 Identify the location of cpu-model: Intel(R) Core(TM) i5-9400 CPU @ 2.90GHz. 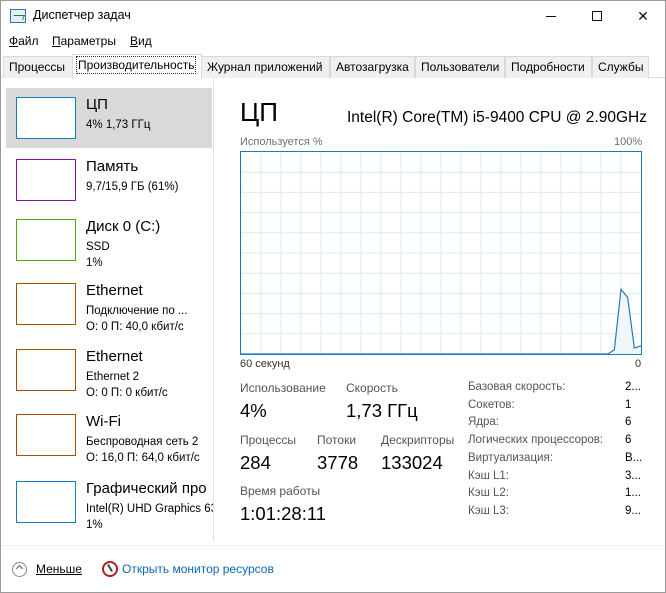
(497, 117).